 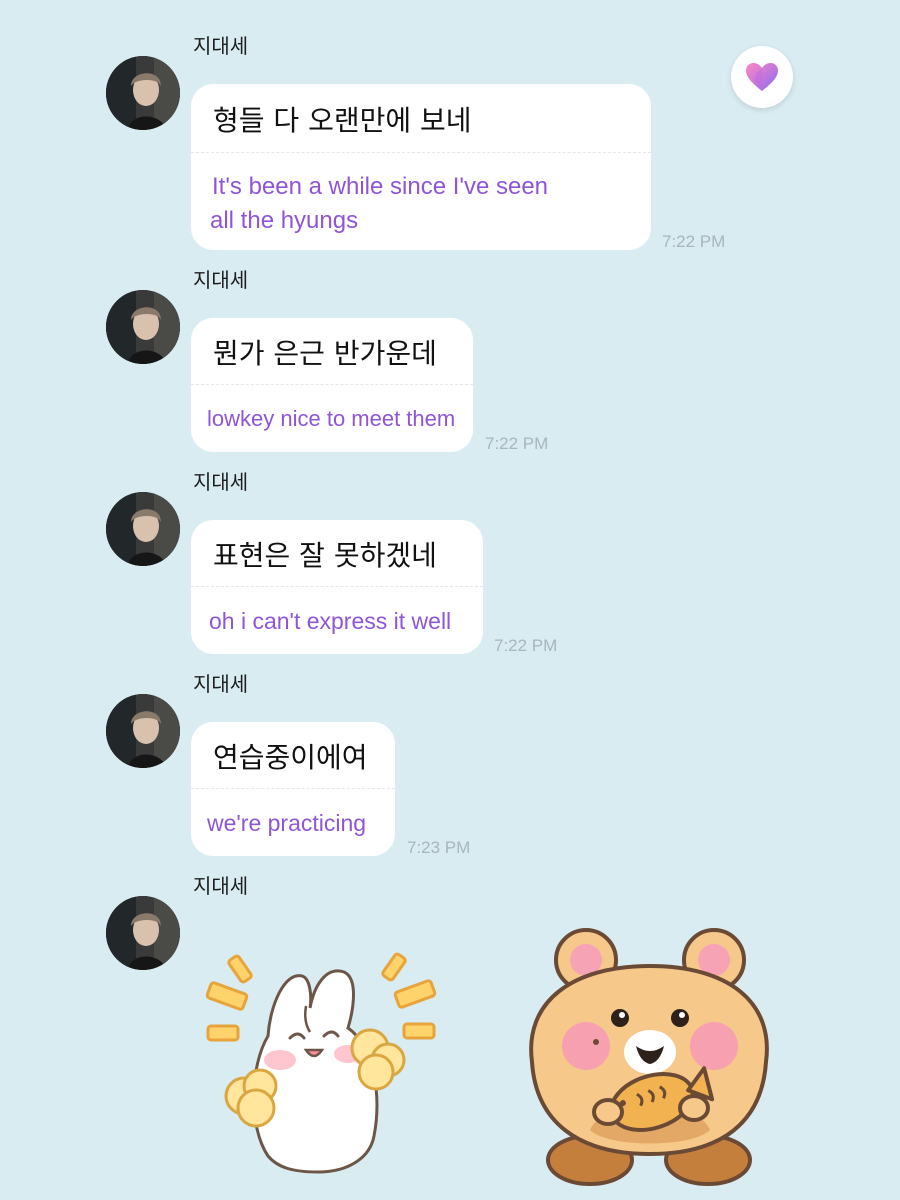 I want to click on message-bubble: 표현은 잘 못하겠네 oh i can't express it well, so click(x=337, y=587).